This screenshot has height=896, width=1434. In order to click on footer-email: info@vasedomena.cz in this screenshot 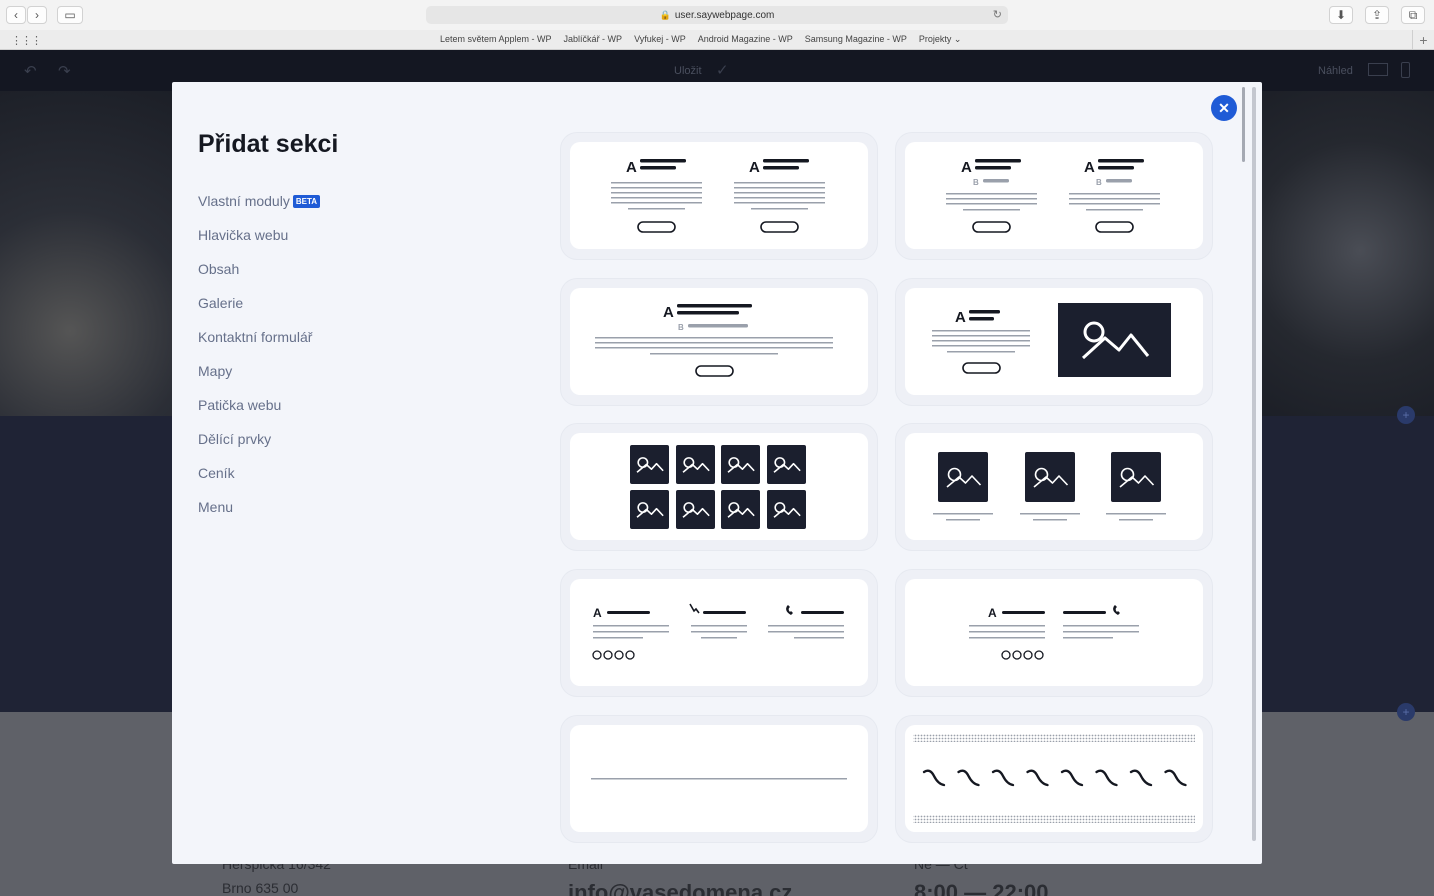, I will do `click(680, 888)`.